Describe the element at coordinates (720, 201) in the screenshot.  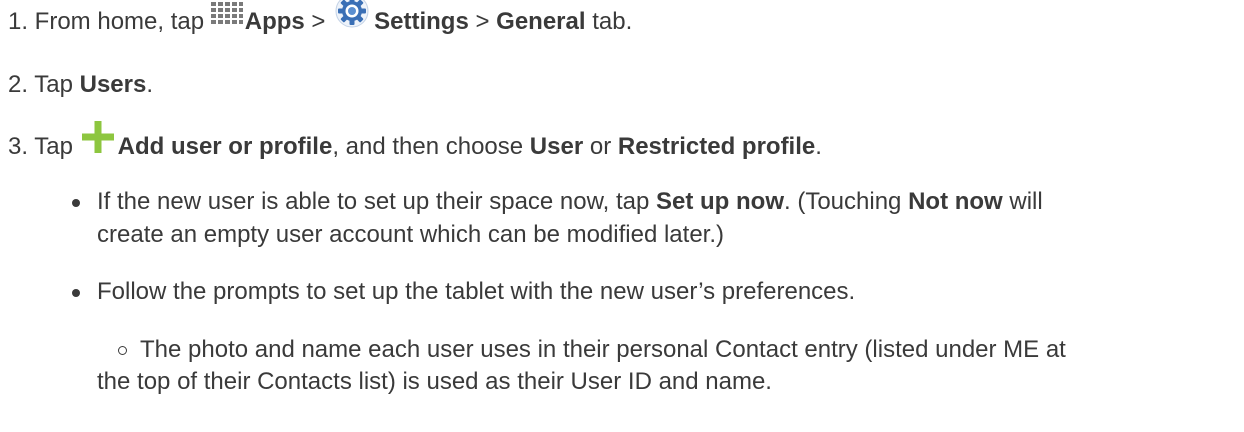
I see `set-up-now-label: Set up now` at that location.